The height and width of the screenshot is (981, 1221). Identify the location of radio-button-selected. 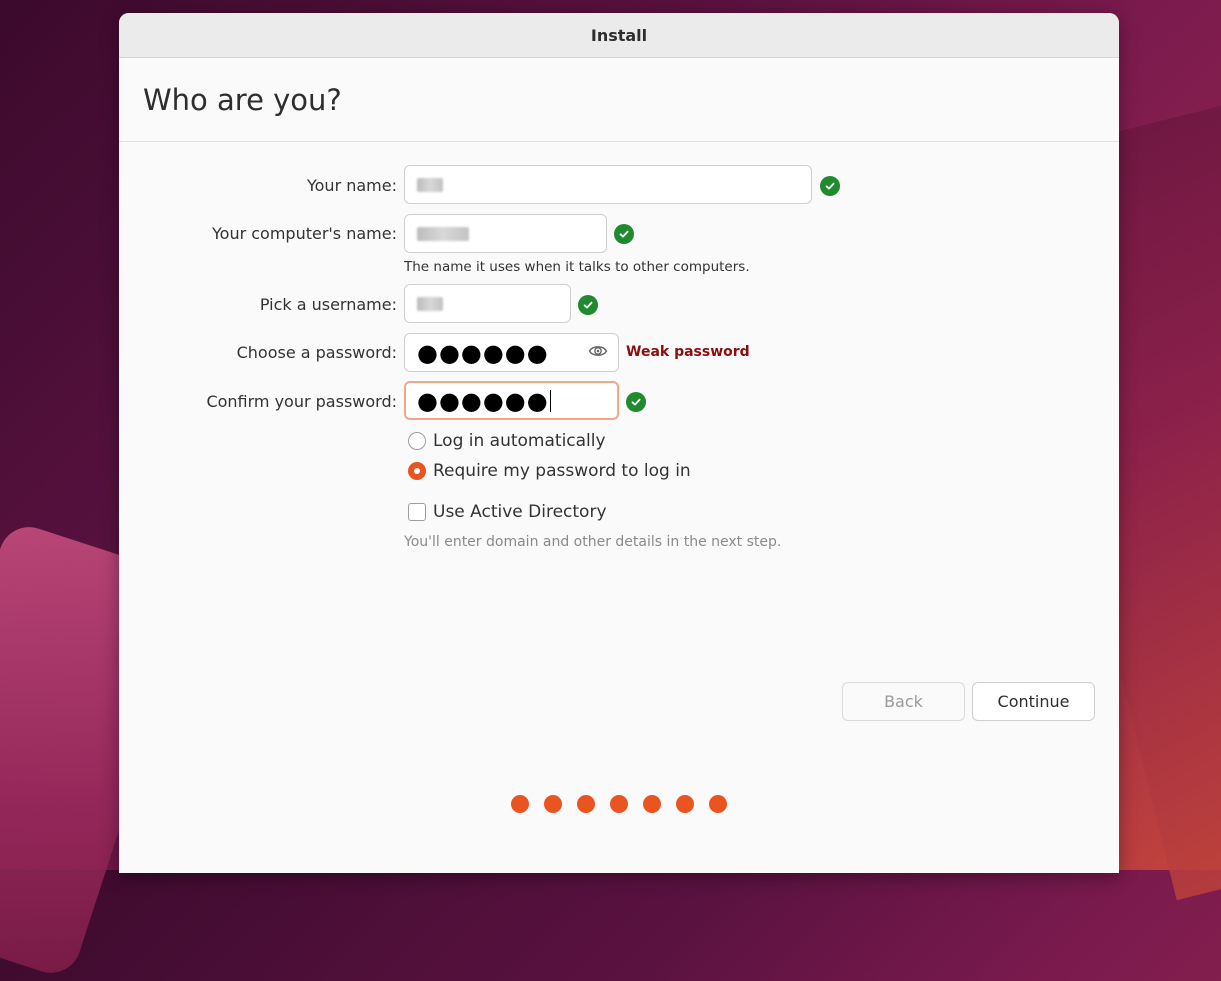
(417, 471).